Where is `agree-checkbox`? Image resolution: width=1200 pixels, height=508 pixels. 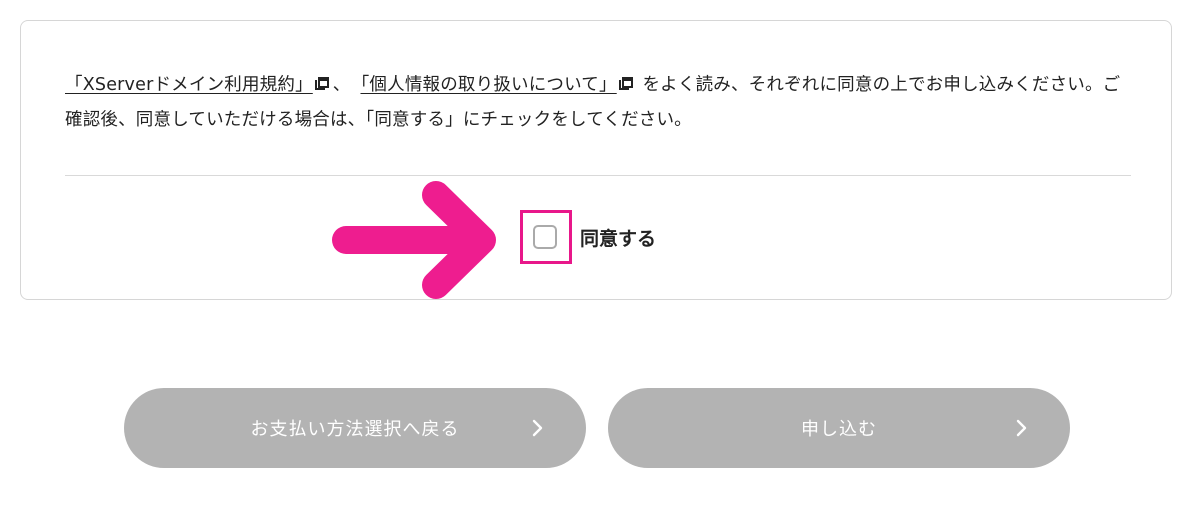
agree-checkbox is located at coordinates (545, 237).